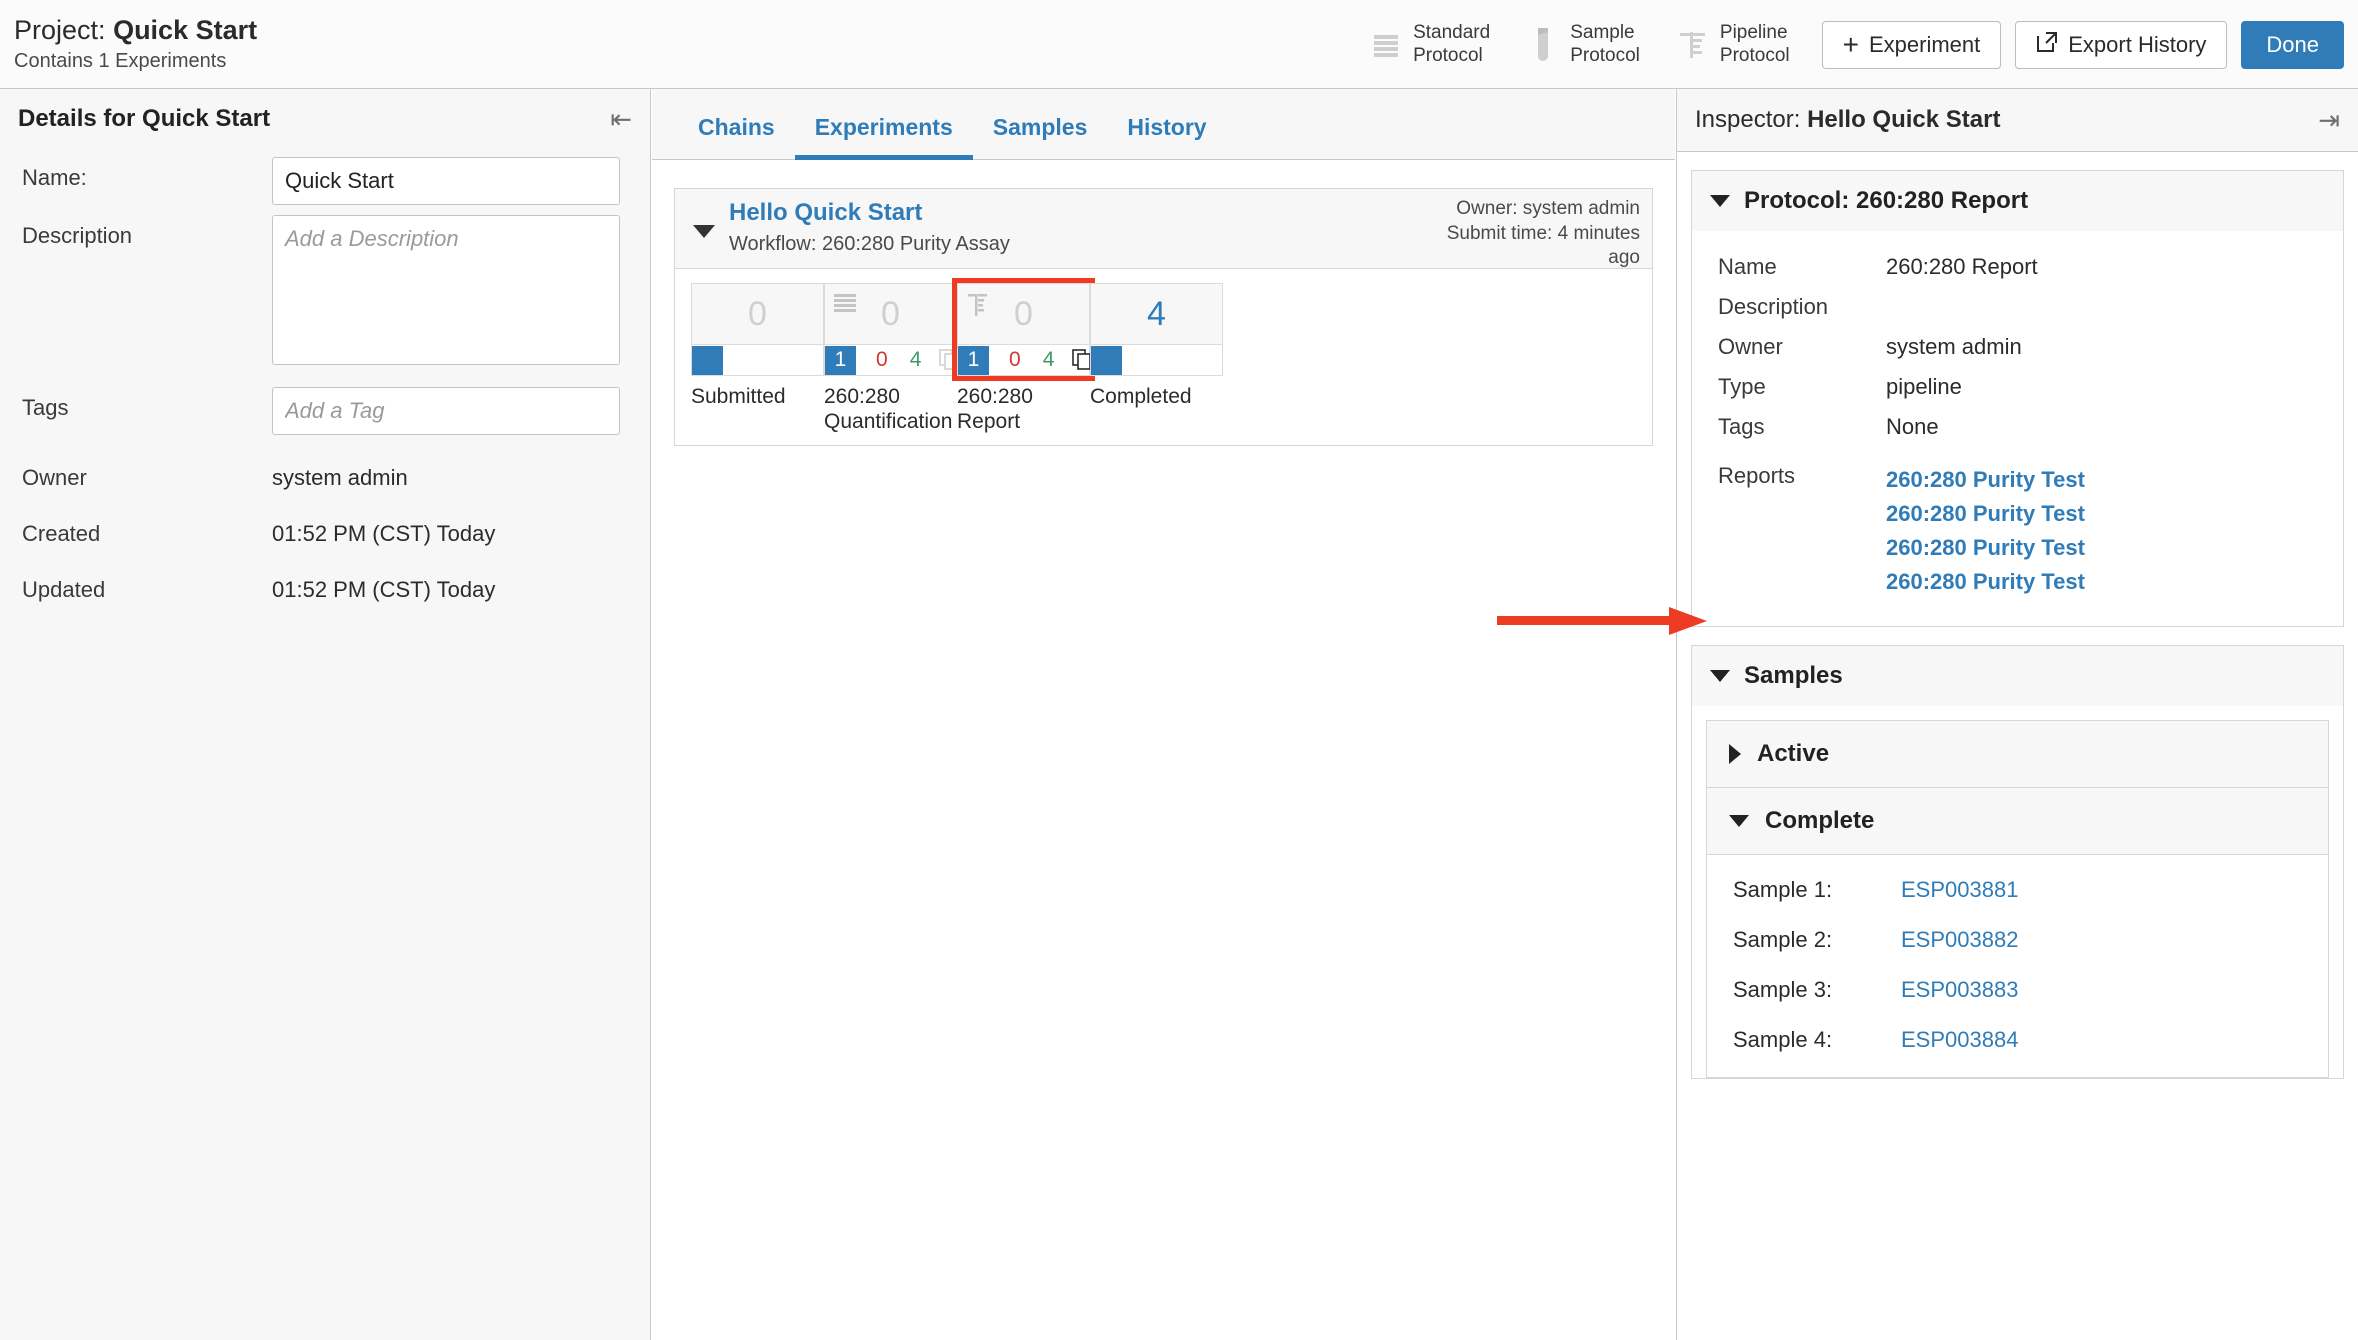 Image resolution: width=2358 pixels, height=1340 pixels. Describe the element at coordinates (869, 213) in the screenshot. I see `experiment-name-link: Hello Quick Start` at that location.